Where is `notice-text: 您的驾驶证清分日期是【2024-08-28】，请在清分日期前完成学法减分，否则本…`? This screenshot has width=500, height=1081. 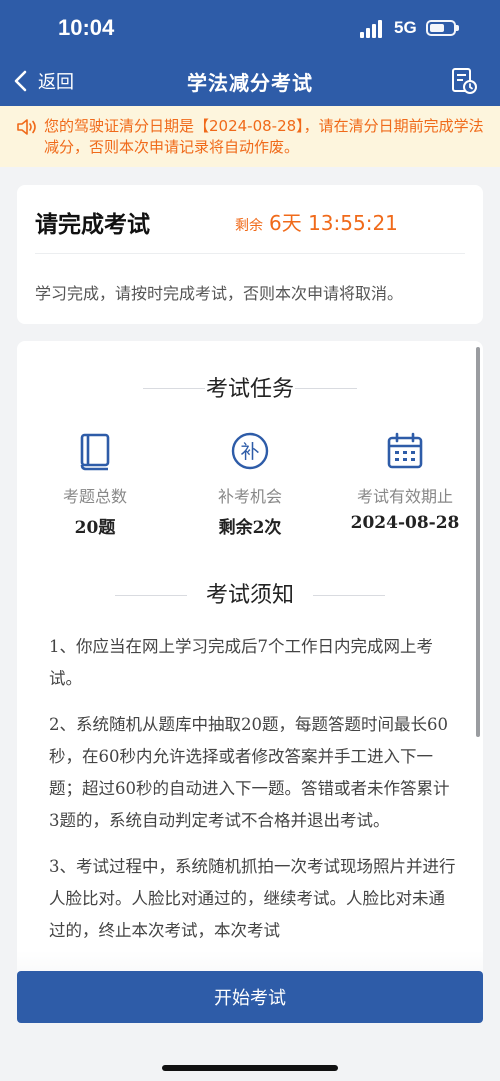
notice-text: 您的驾驶证清分日期是【2024-08-28】，请在清分日期前完成学法减分，否则本… is located at coordinates (264, 136).